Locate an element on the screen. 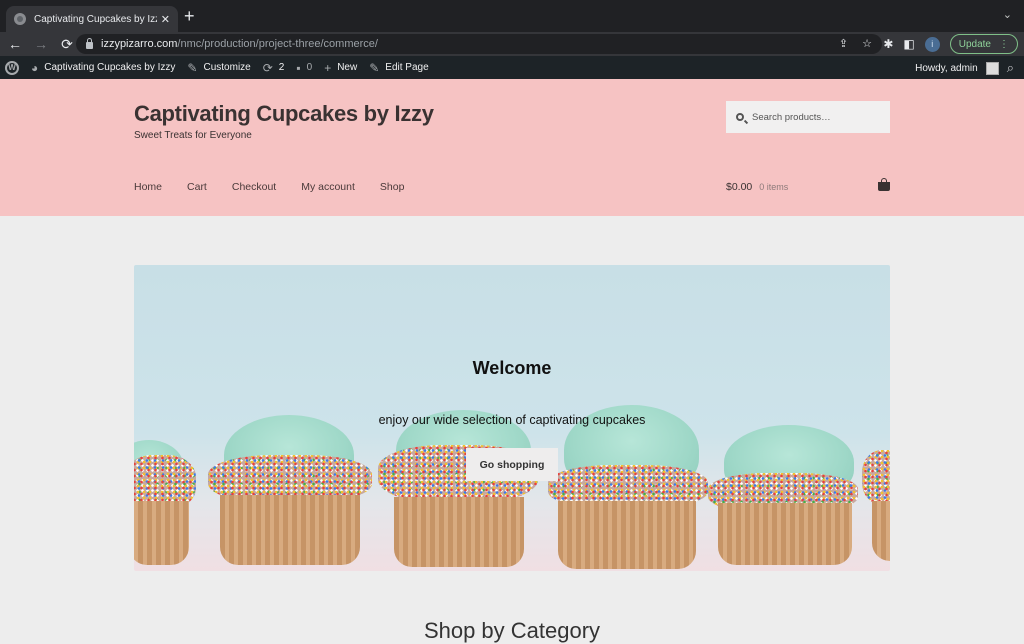 The height and width of the screenshot is (644, 1024). howdy-admin: Howdy, admin is located at coordinates (946, 68).